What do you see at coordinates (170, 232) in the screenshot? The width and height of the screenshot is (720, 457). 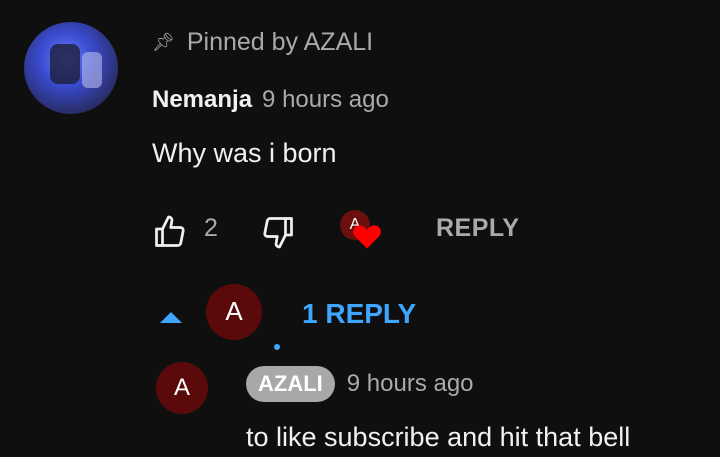 I see `thumb-up-icon` at bounding box center [170, 232].